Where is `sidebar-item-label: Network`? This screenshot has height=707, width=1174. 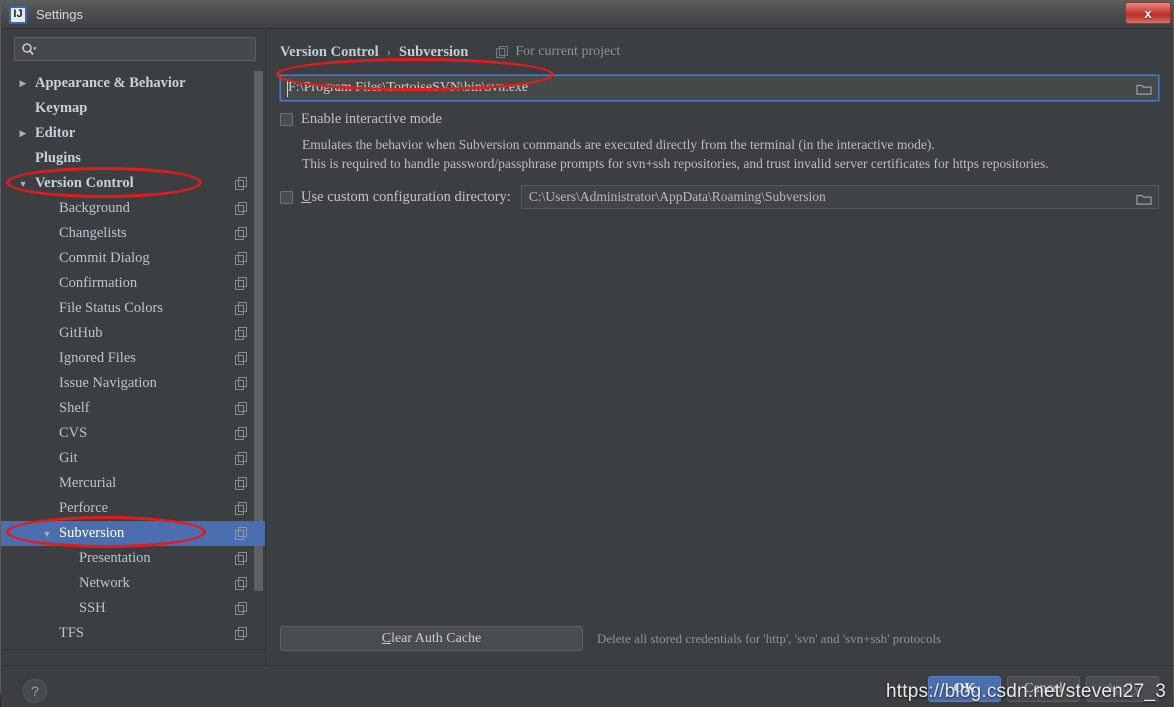 sidebar-item-label: Network is located at coordinates (104, 583).